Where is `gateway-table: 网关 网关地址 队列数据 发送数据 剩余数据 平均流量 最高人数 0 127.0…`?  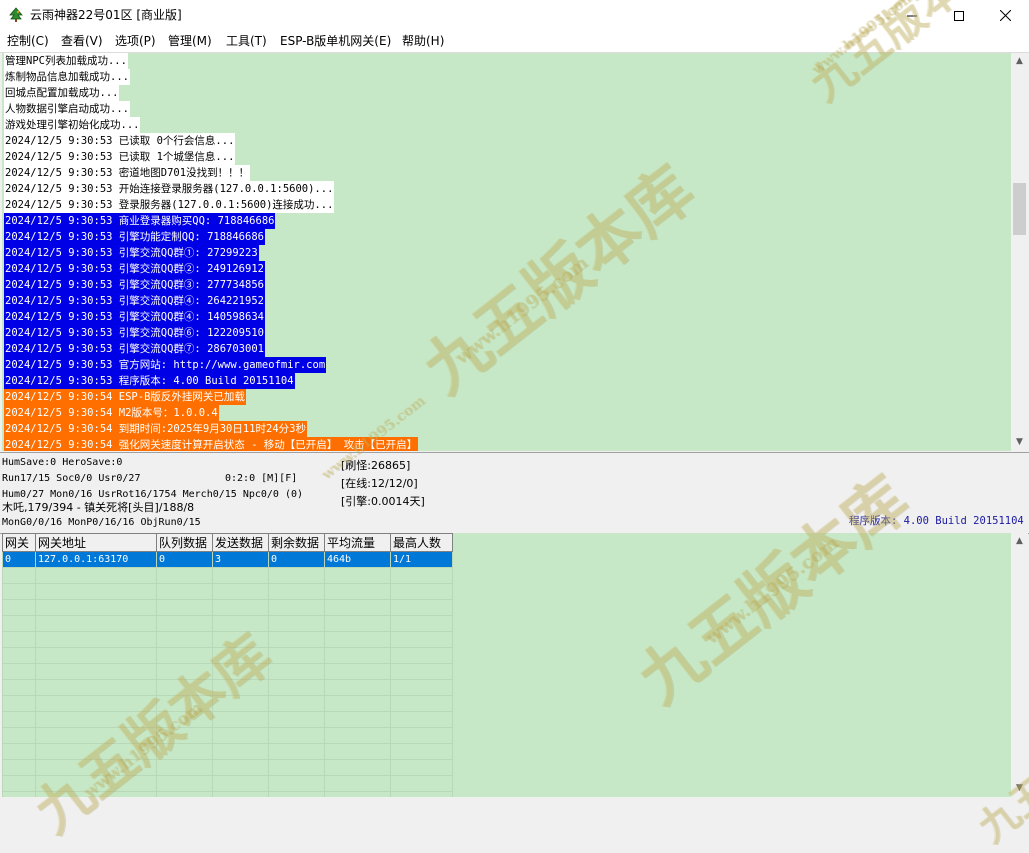 gateway-table: 网关 网关地址 队列数据 发送数据 剩余数据 平均流量 最高人数 0 127.0… is located at coordinates (227, 665).